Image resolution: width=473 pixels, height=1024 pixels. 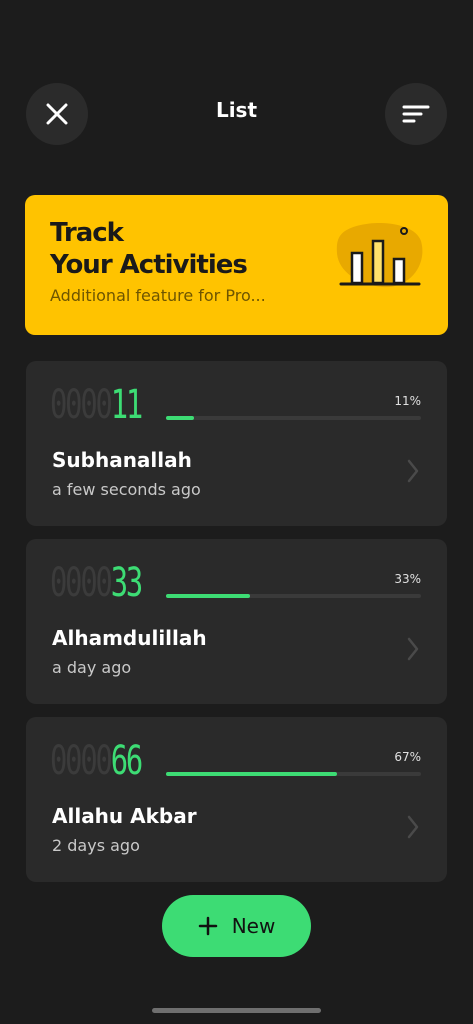 What do you see at coordinates (127, 761) in the screenshot?
I see `counter-value: 66` at bounding box center [127, 761].